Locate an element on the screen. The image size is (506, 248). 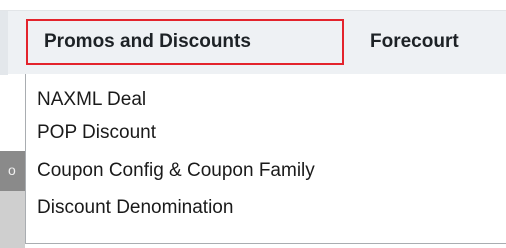
menu-forecourt: Forecourt is located at coordinates (438, 42).